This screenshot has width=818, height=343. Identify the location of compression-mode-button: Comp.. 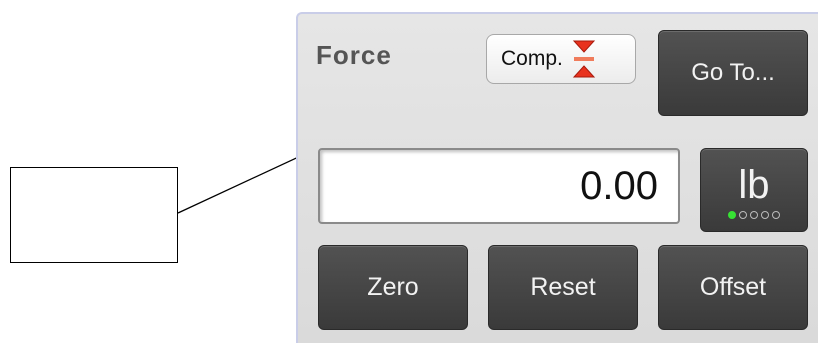
(561, 59).